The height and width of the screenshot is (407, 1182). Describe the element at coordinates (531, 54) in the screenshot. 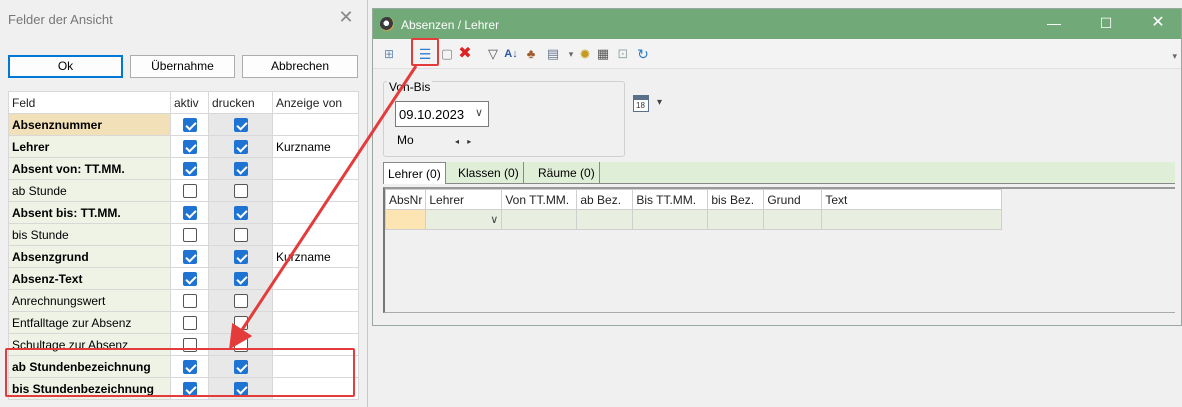

I see `teachers-icon: ♣` at that location.